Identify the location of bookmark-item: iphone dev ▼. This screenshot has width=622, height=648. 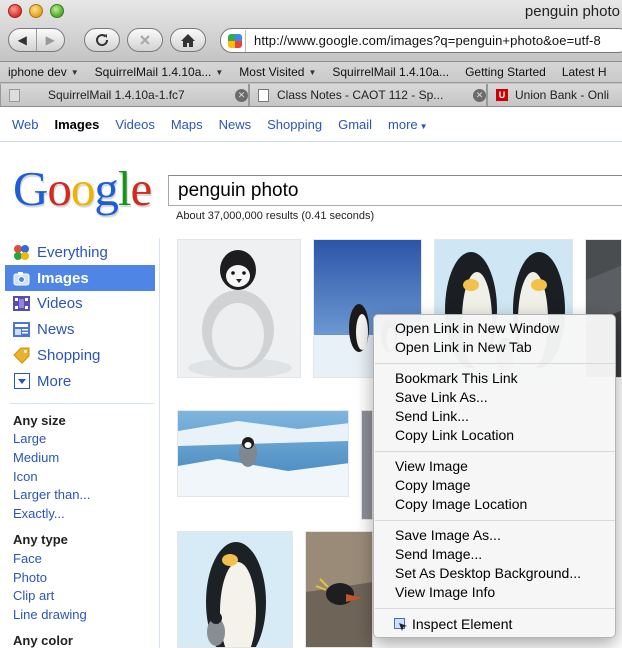
(43, 72).